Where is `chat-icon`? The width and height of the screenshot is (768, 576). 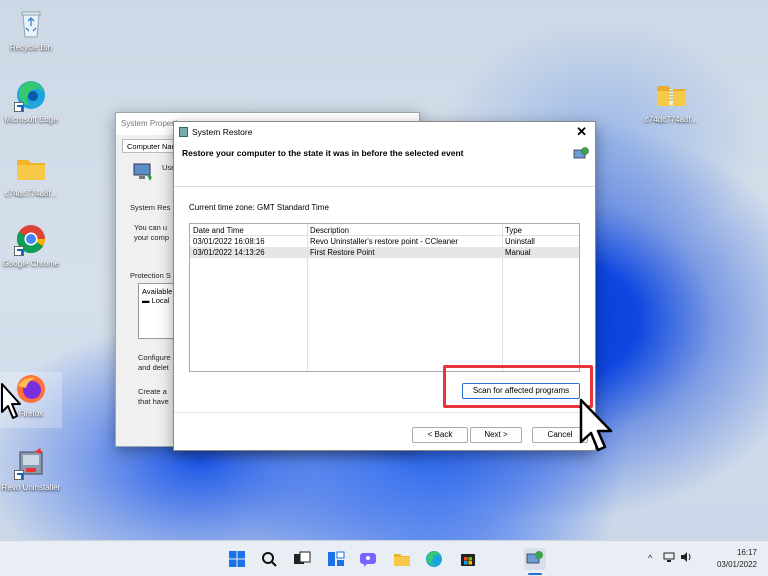
chat-icon is located at coordinates (368, 559).